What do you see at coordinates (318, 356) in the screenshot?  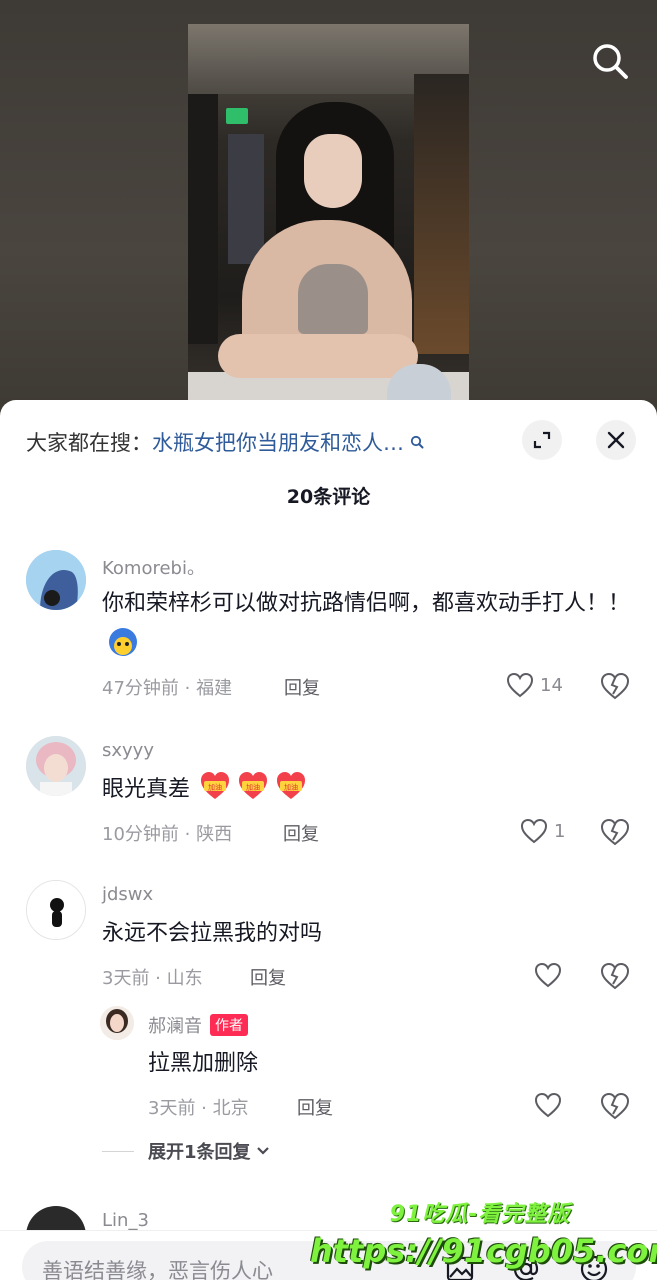 I see `video-person-arms` at bounding box center [318, 356].